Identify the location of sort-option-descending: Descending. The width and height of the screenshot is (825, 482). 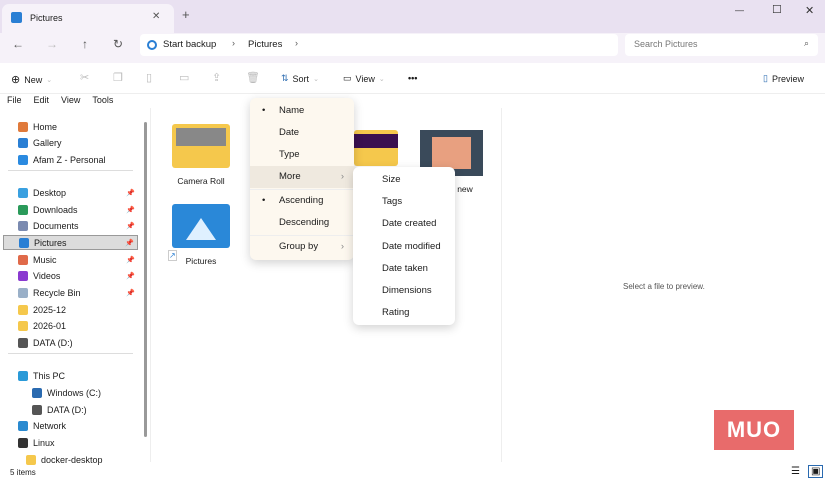
(302, 223).